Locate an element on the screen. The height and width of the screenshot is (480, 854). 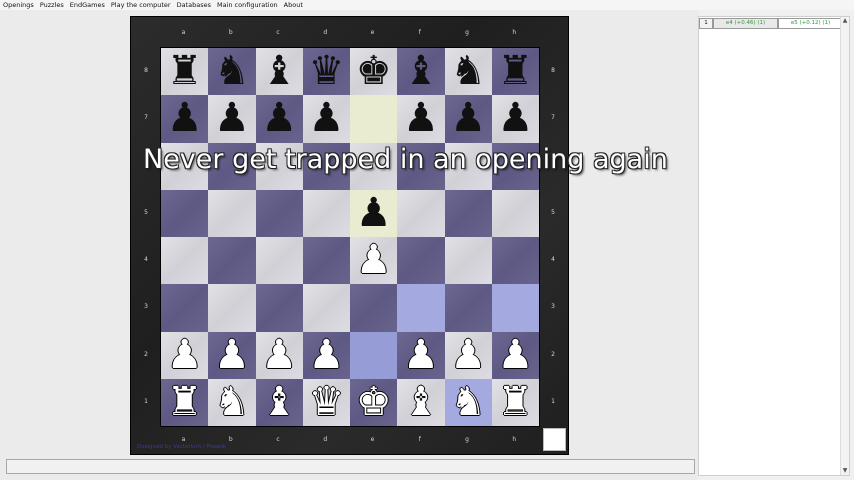
black-queen-icon: ♛ is located at coordinates (326, 71).